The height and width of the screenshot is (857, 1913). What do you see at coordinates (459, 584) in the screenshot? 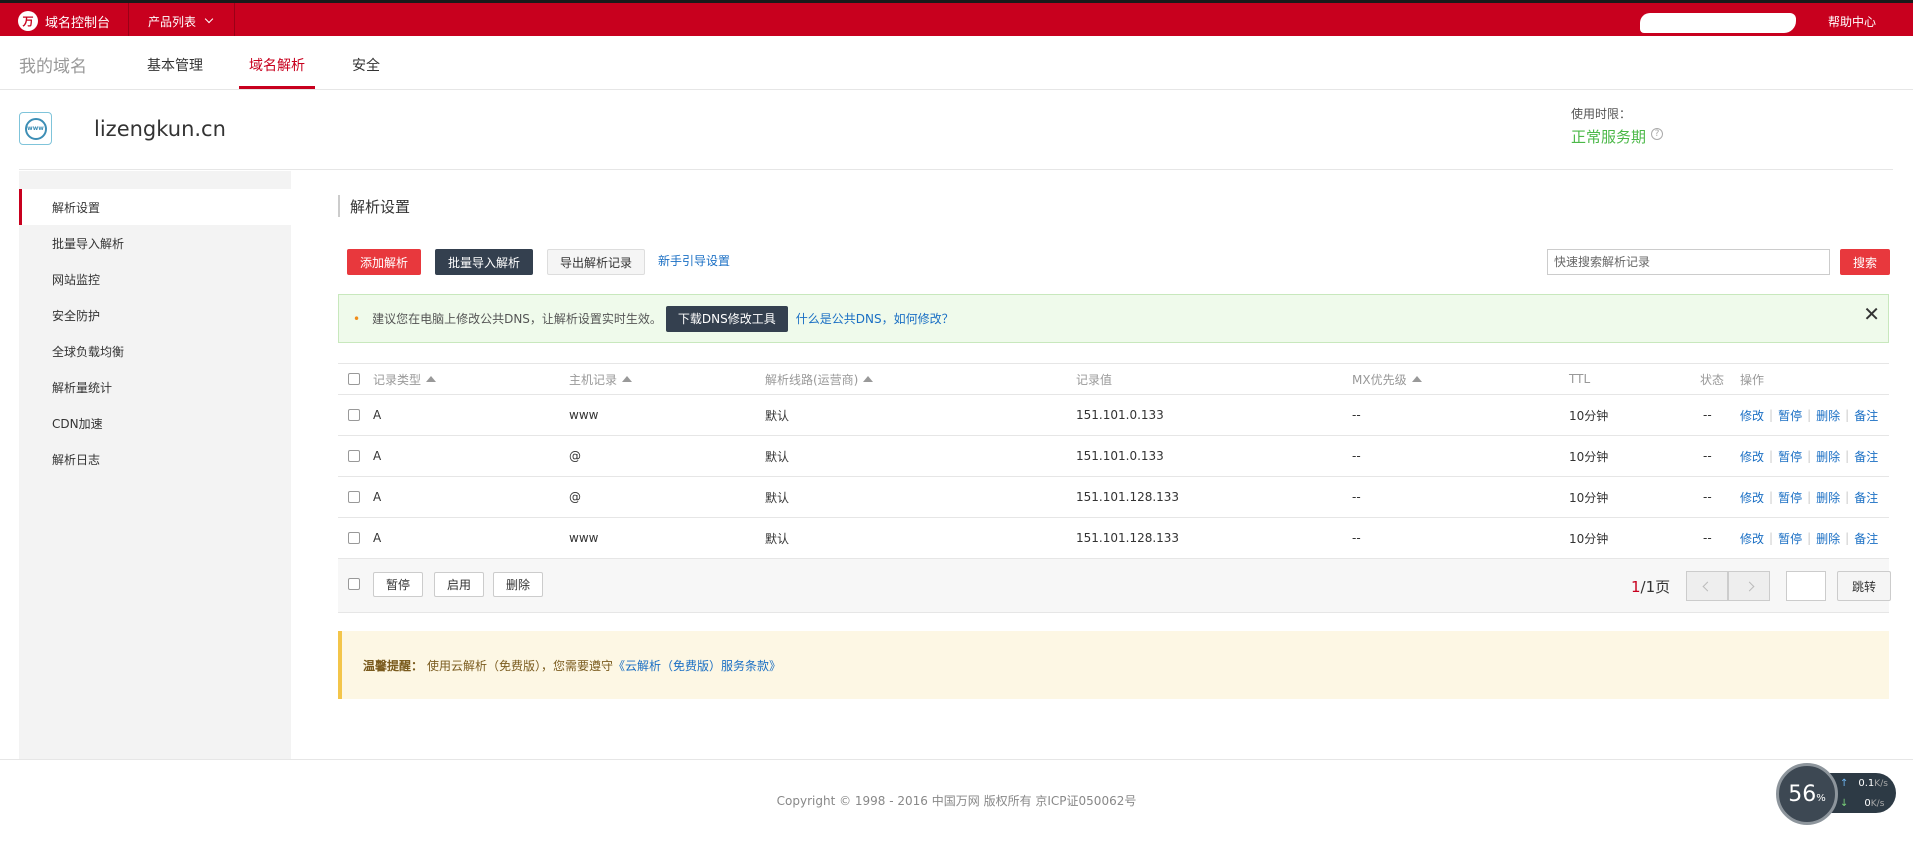
I see `batch-enable-button: 启用` at bounding box center [459, 584].